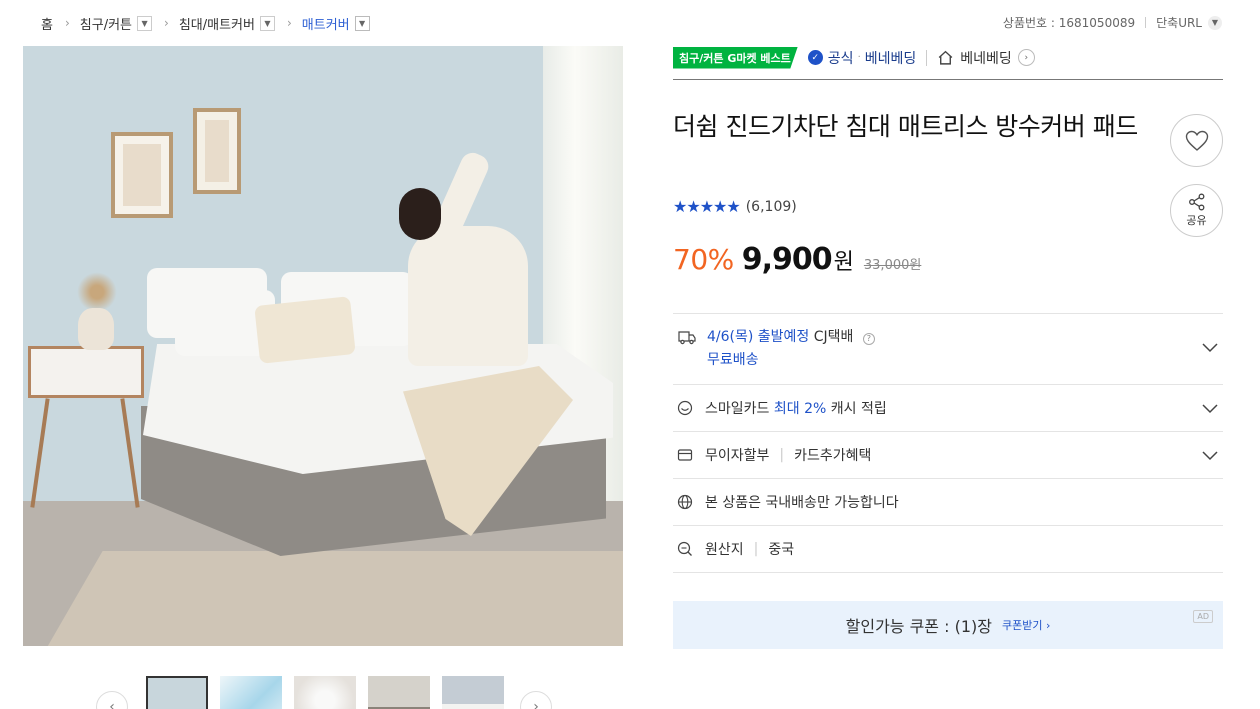  I want to click on coupon-banner: 할인가능 쿠폰 : (1)장 쿠폰받기 › AD, so click(948, 625).